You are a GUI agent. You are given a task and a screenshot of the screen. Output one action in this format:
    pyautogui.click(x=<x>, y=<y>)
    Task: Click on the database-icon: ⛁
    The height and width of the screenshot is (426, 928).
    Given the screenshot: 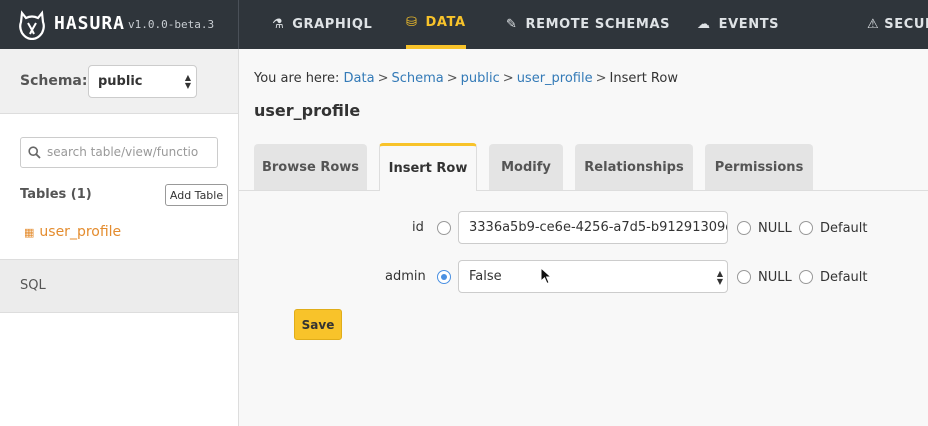 What is the action you would take?
    pyautogui.click(x=412, y=22)
    